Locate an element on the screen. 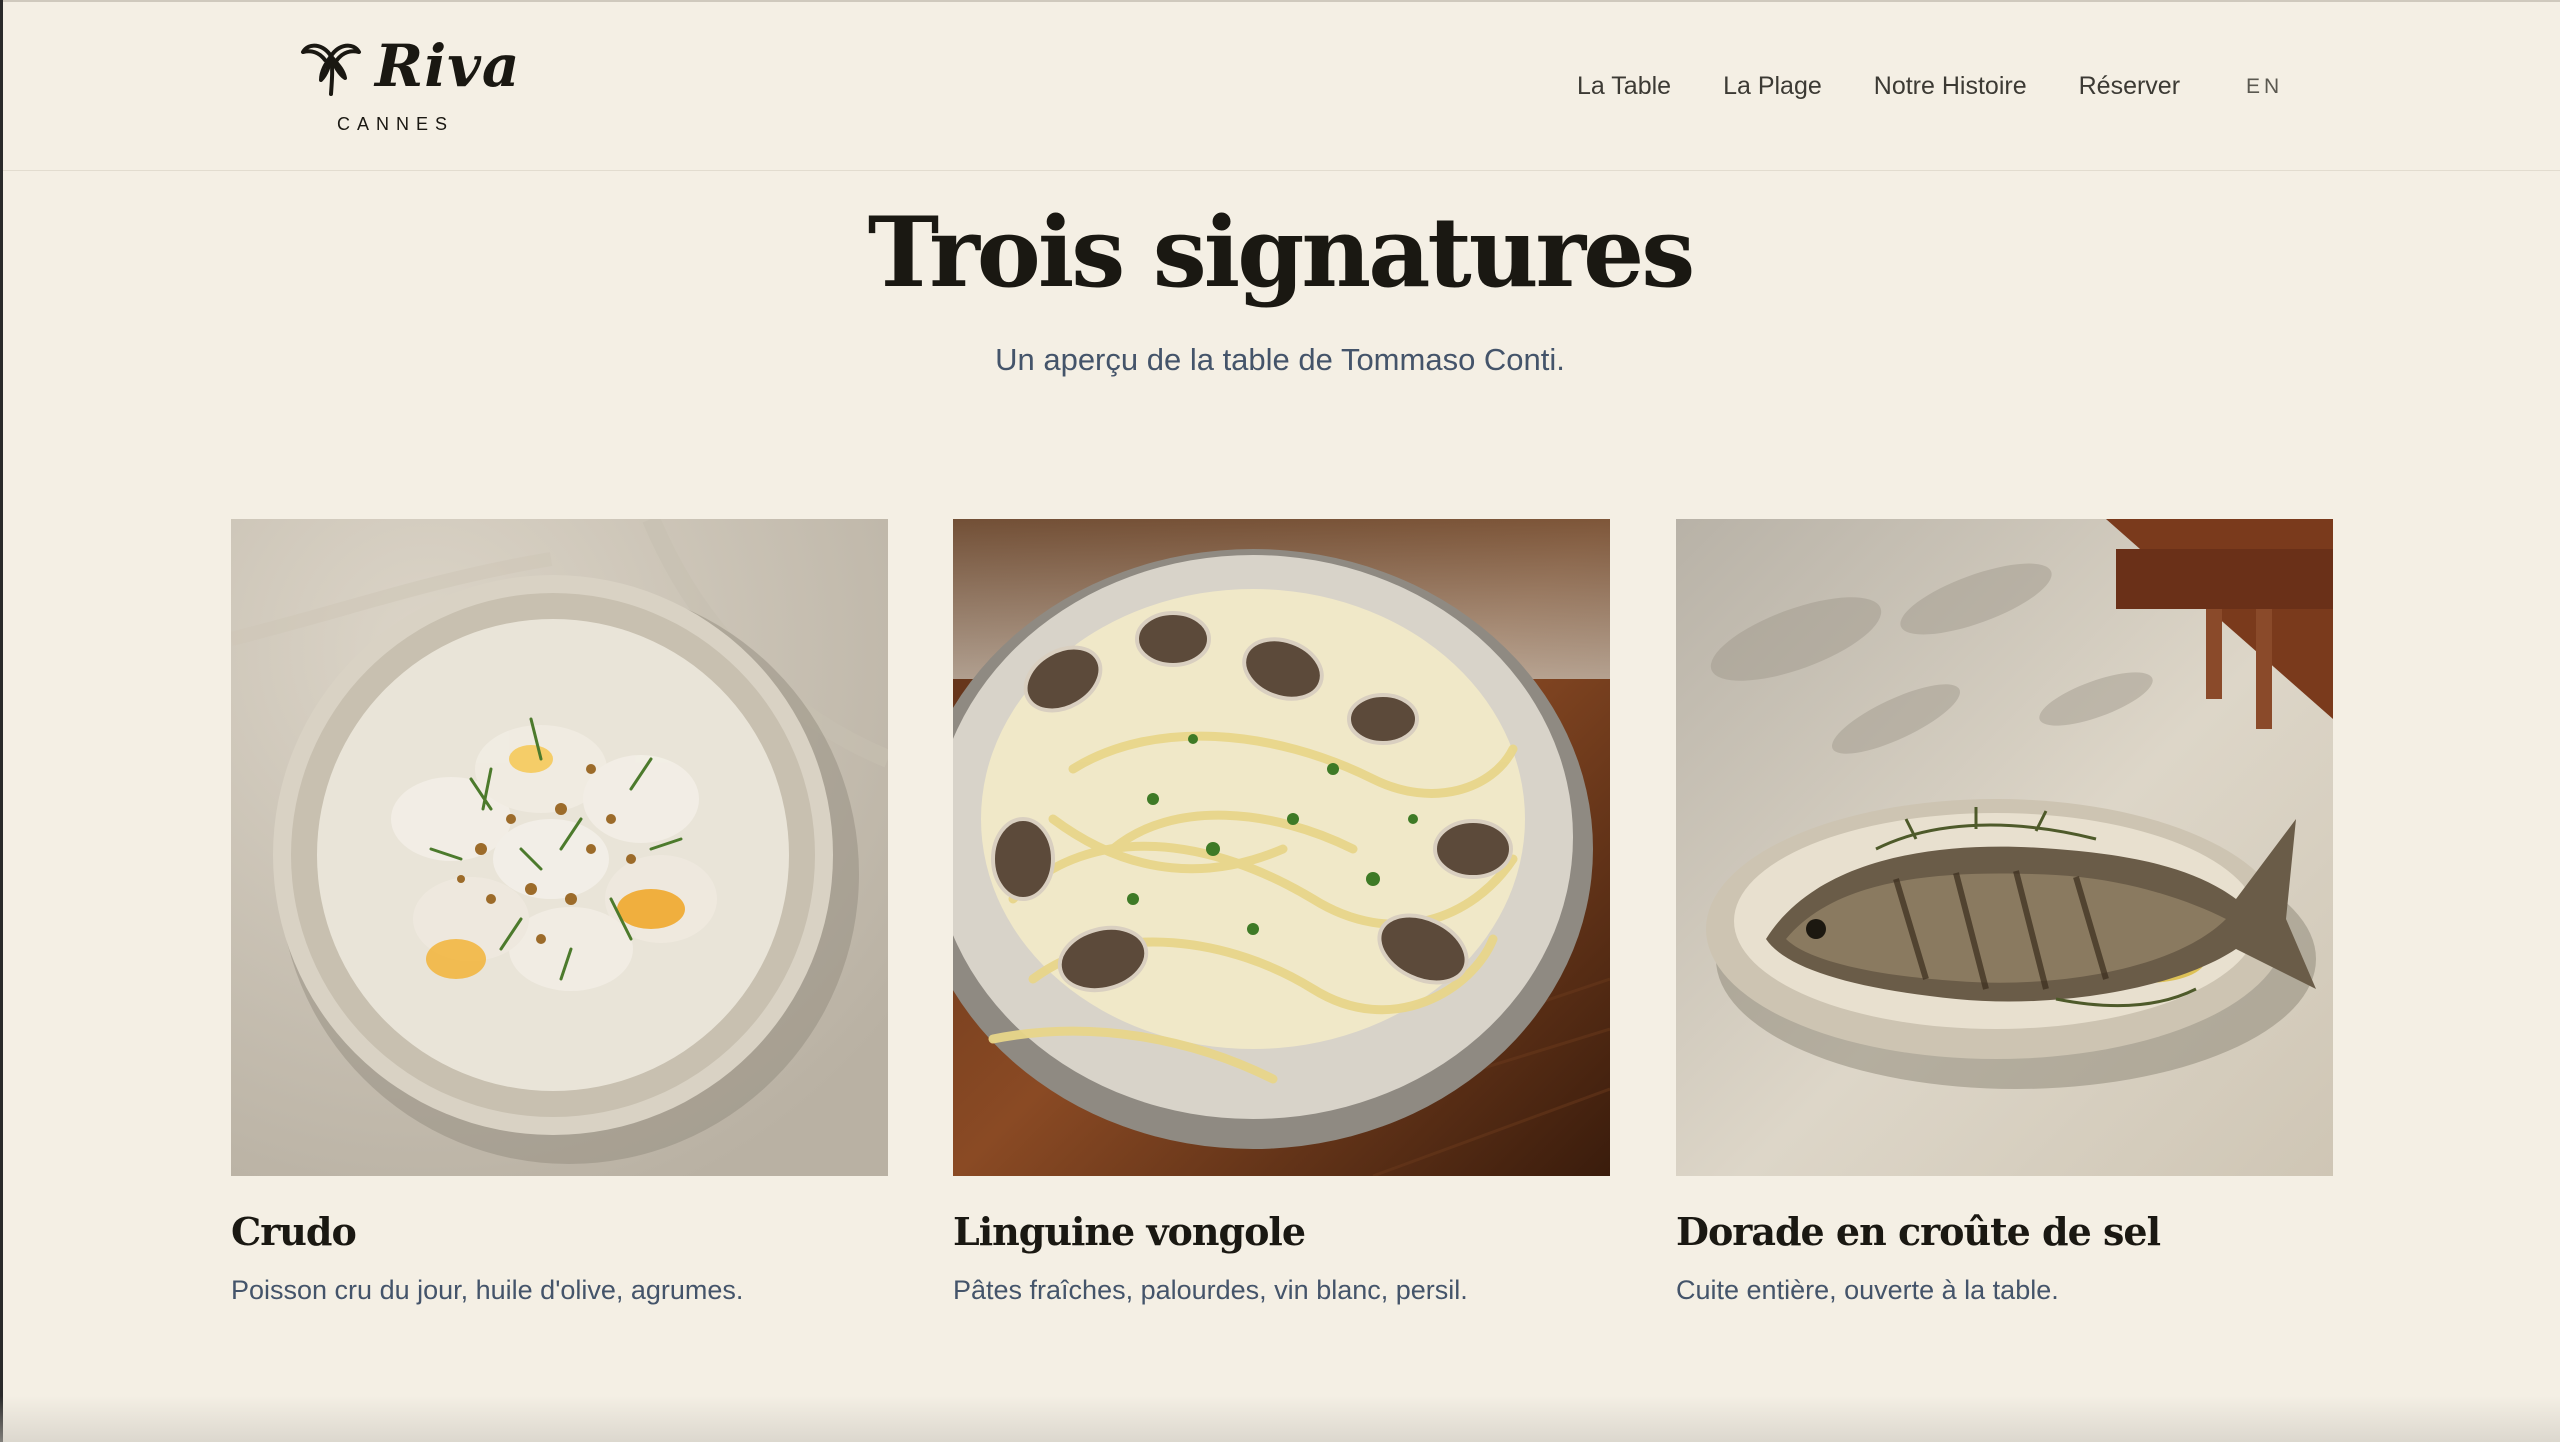  dish-title-crudo: Crudo is located at coordinates (294, 1231).